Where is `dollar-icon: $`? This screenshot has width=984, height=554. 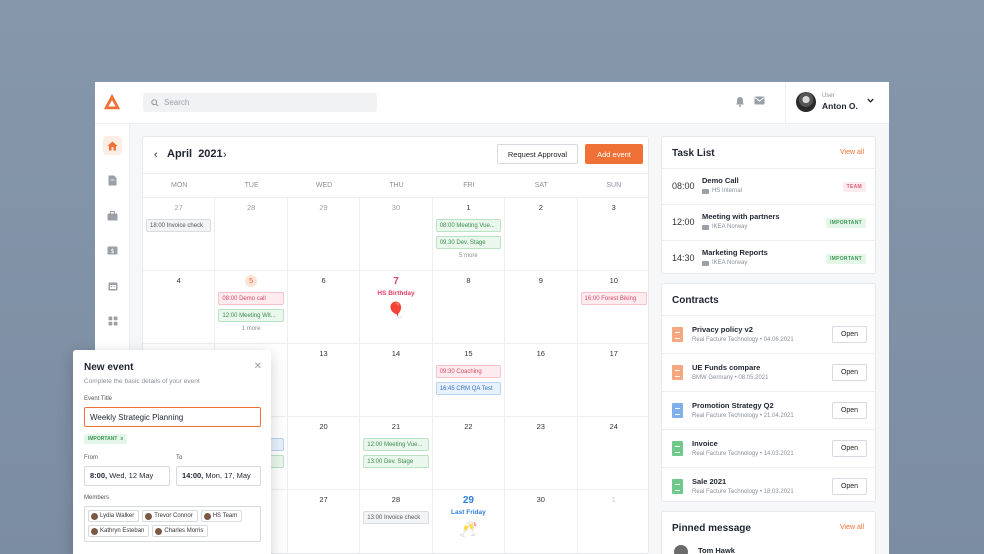 dollar-icon: $ is located at coordinates (112, 250).